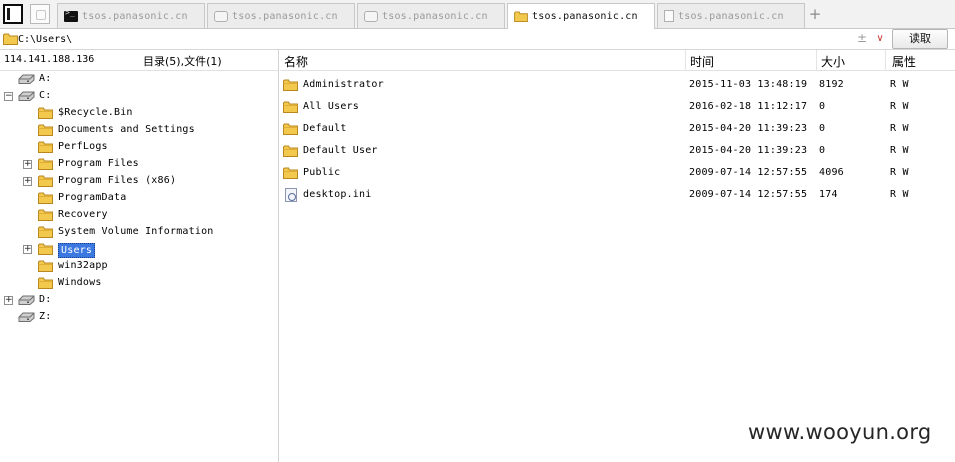 This screenshot has height=462, width=955. I want to click on file-row: Default User 2015-04-20 11:39:23 0 R W, so click(617, 151).